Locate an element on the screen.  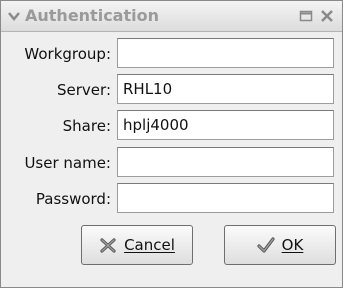
password-label: Password: is located at coordinates (73, 199).